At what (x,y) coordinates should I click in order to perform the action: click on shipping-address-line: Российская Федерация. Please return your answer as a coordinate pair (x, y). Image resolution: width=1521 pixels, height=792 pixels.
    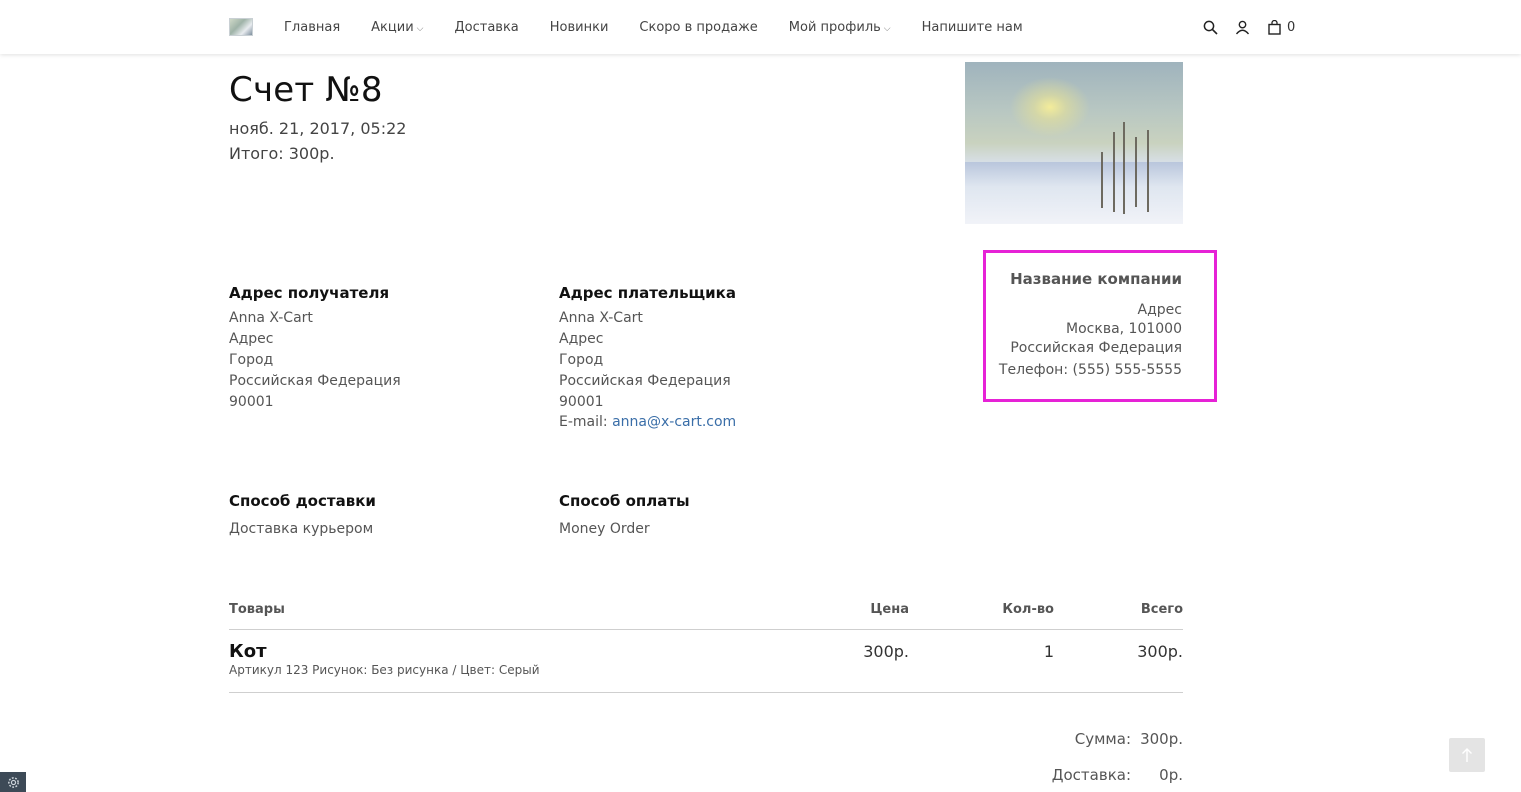
    Looking at the image, I should click on (315, 381).